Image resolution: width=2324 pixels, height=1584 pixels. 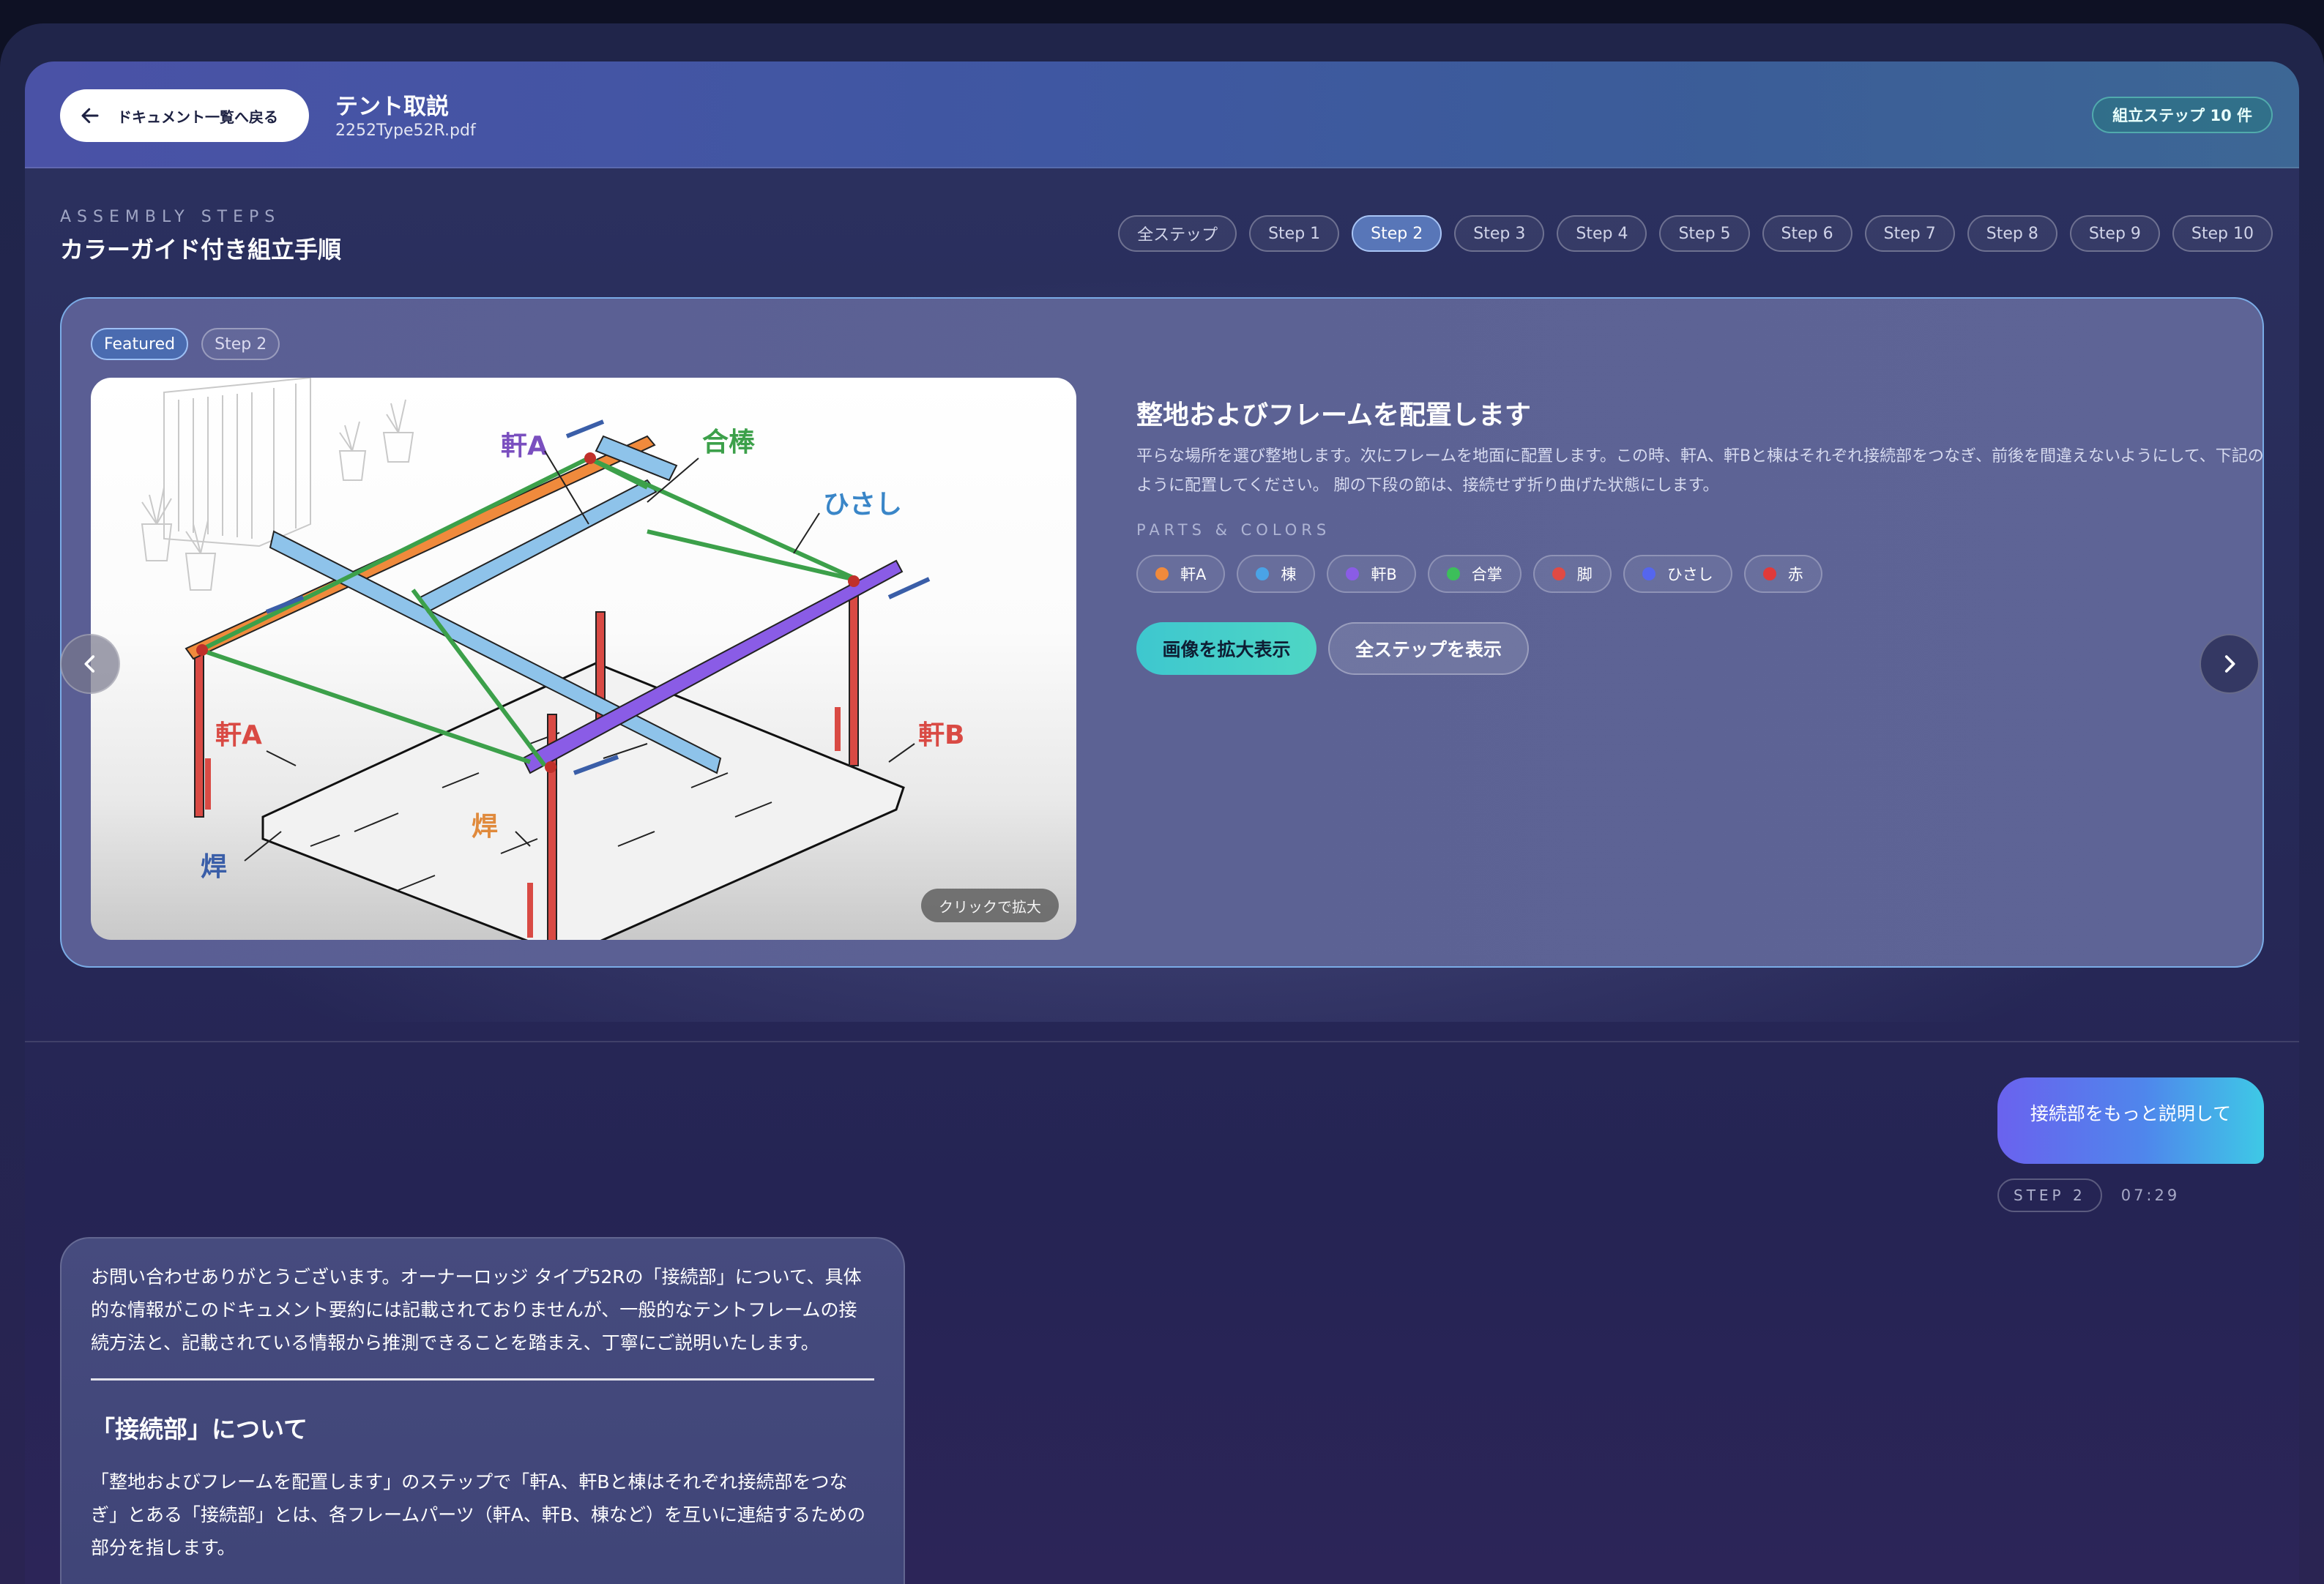 I want to click on user-message: 接続部をもっと説明して, so click(x=2130, y=1120).